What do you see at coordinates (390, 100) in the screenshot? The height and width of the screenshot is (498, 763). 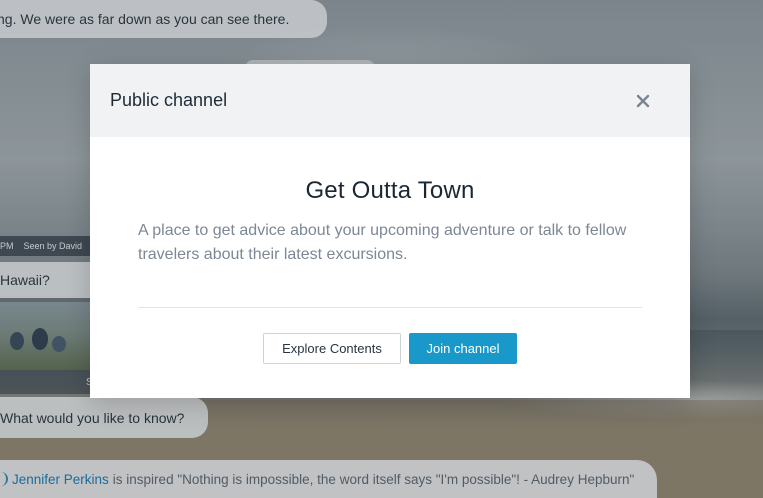 I see `modal-header: Public channel` at bounding box center [390, 100].